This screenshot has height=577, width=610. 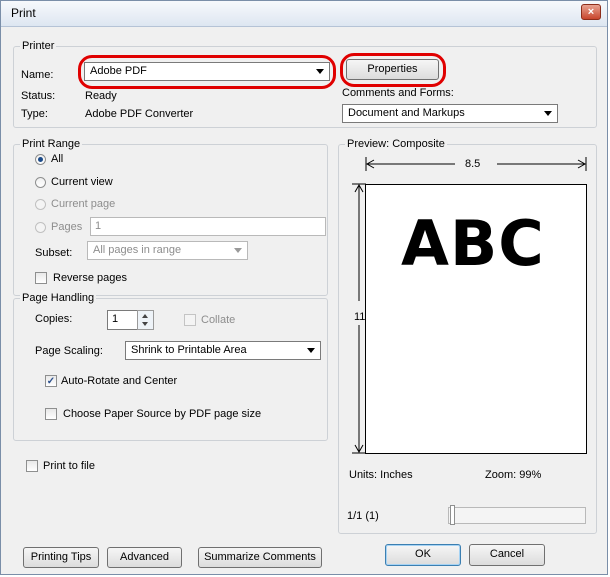 I want to click on arrow-up-icon, so click(x=145, y=316).